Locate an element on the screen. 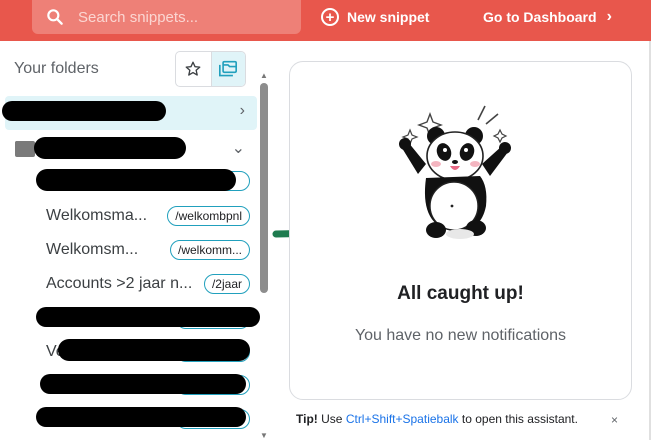  plus-circle-icon: + is located at coordinates (330, 17).